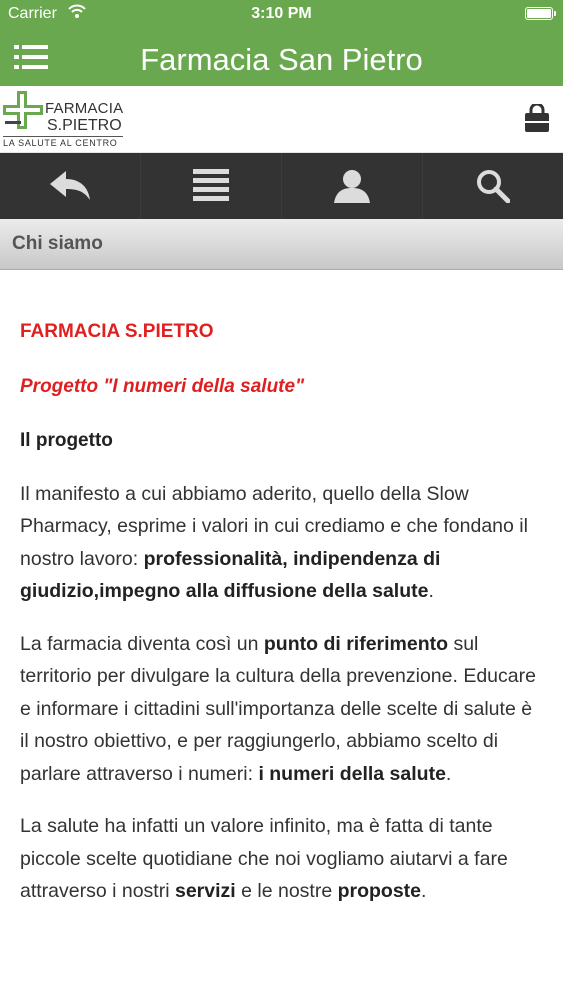  I want to click on p3-text-b: e le nostre, so click(286, 891).